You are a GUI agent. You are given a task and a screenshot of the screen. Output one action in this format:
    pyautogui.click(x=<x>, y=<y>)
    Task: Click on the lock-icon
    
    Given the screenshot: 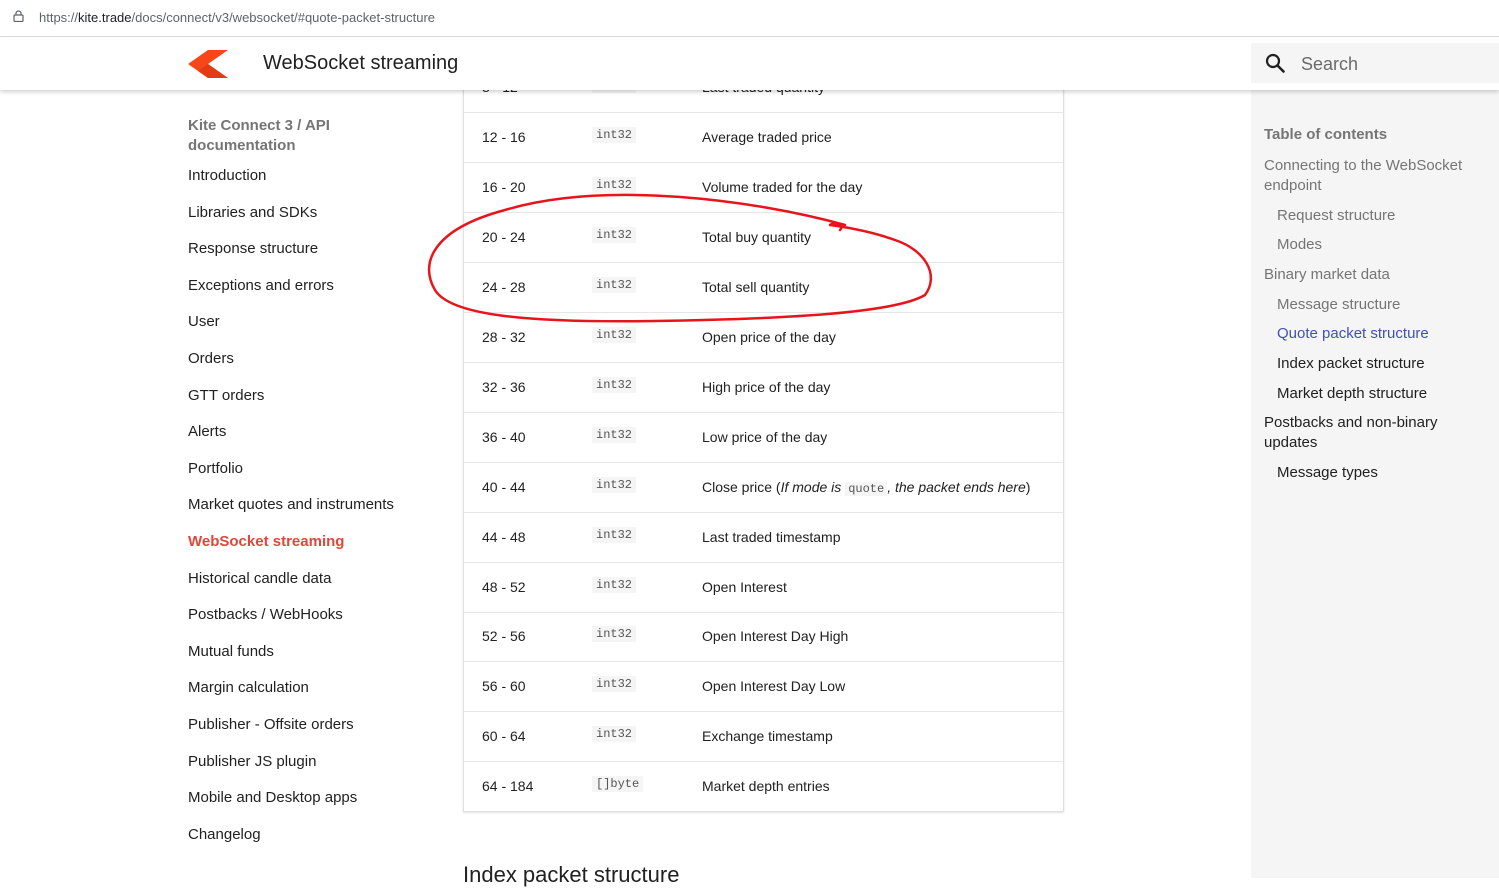 What is the action you would take?
    pyautogui.click(x=18, y=16)
    